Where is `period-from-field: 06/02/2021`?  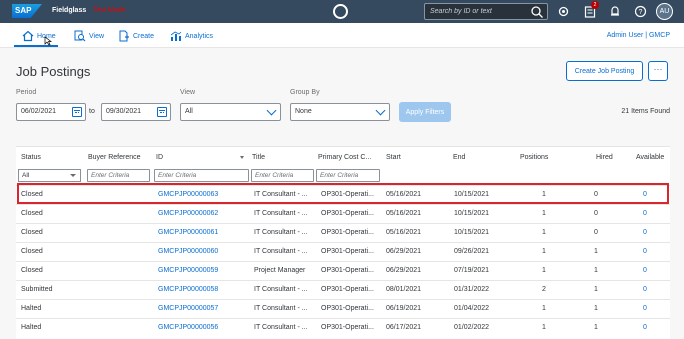 period-from-field: 06/02/2021 is located at coordinates (51, 112).